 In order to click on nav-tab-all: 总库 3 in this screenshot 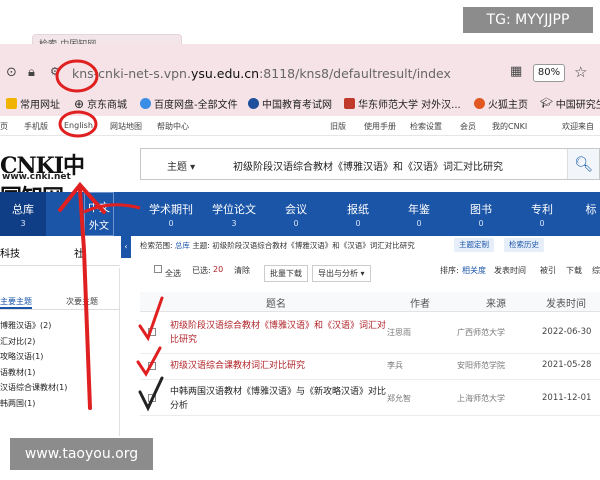, I will do `click(23, 214)`.